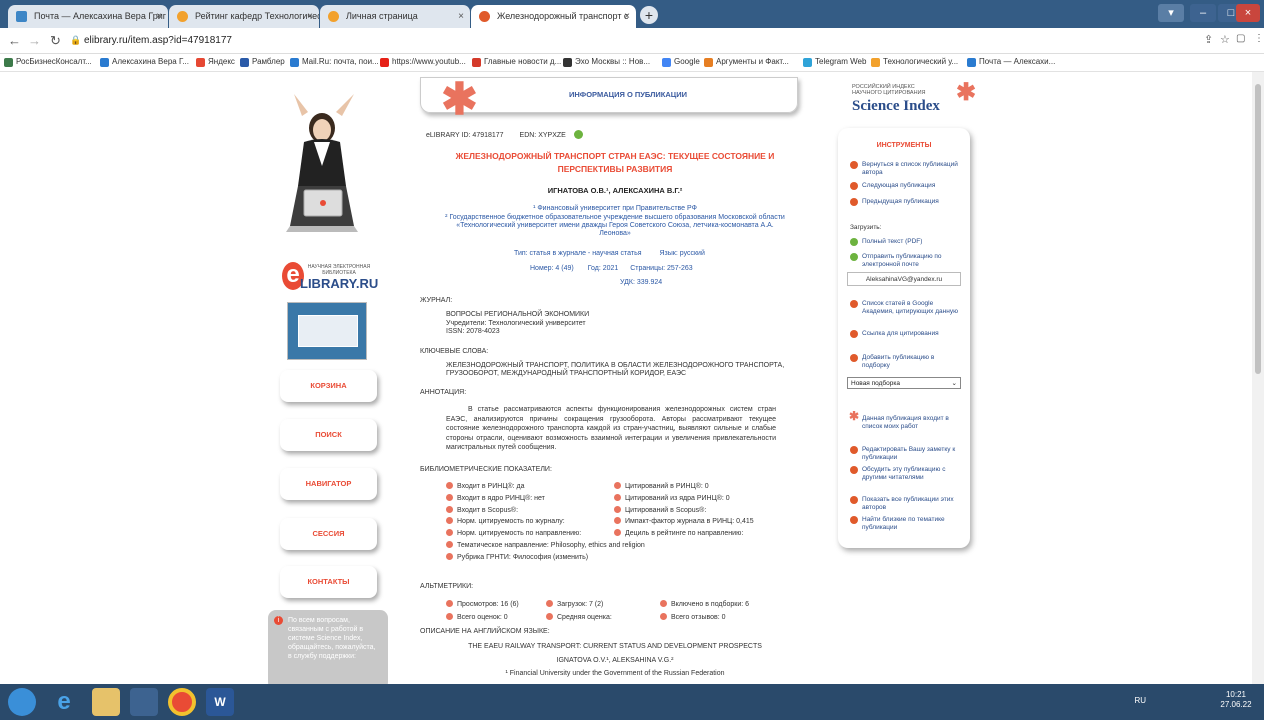  What do you see at coordinates (1203, 13) in the screenshot?
I see `minimize-icon: –` at bounding box center [1203, 13].